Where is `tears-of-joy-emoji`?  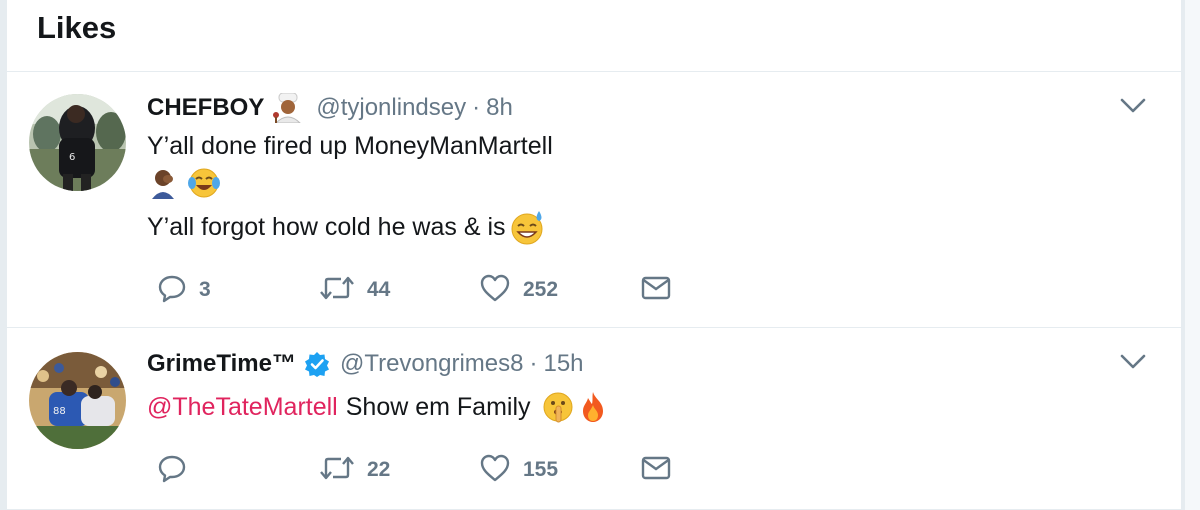 tears-of-joy-emoji is located at coordinates (204, 183).